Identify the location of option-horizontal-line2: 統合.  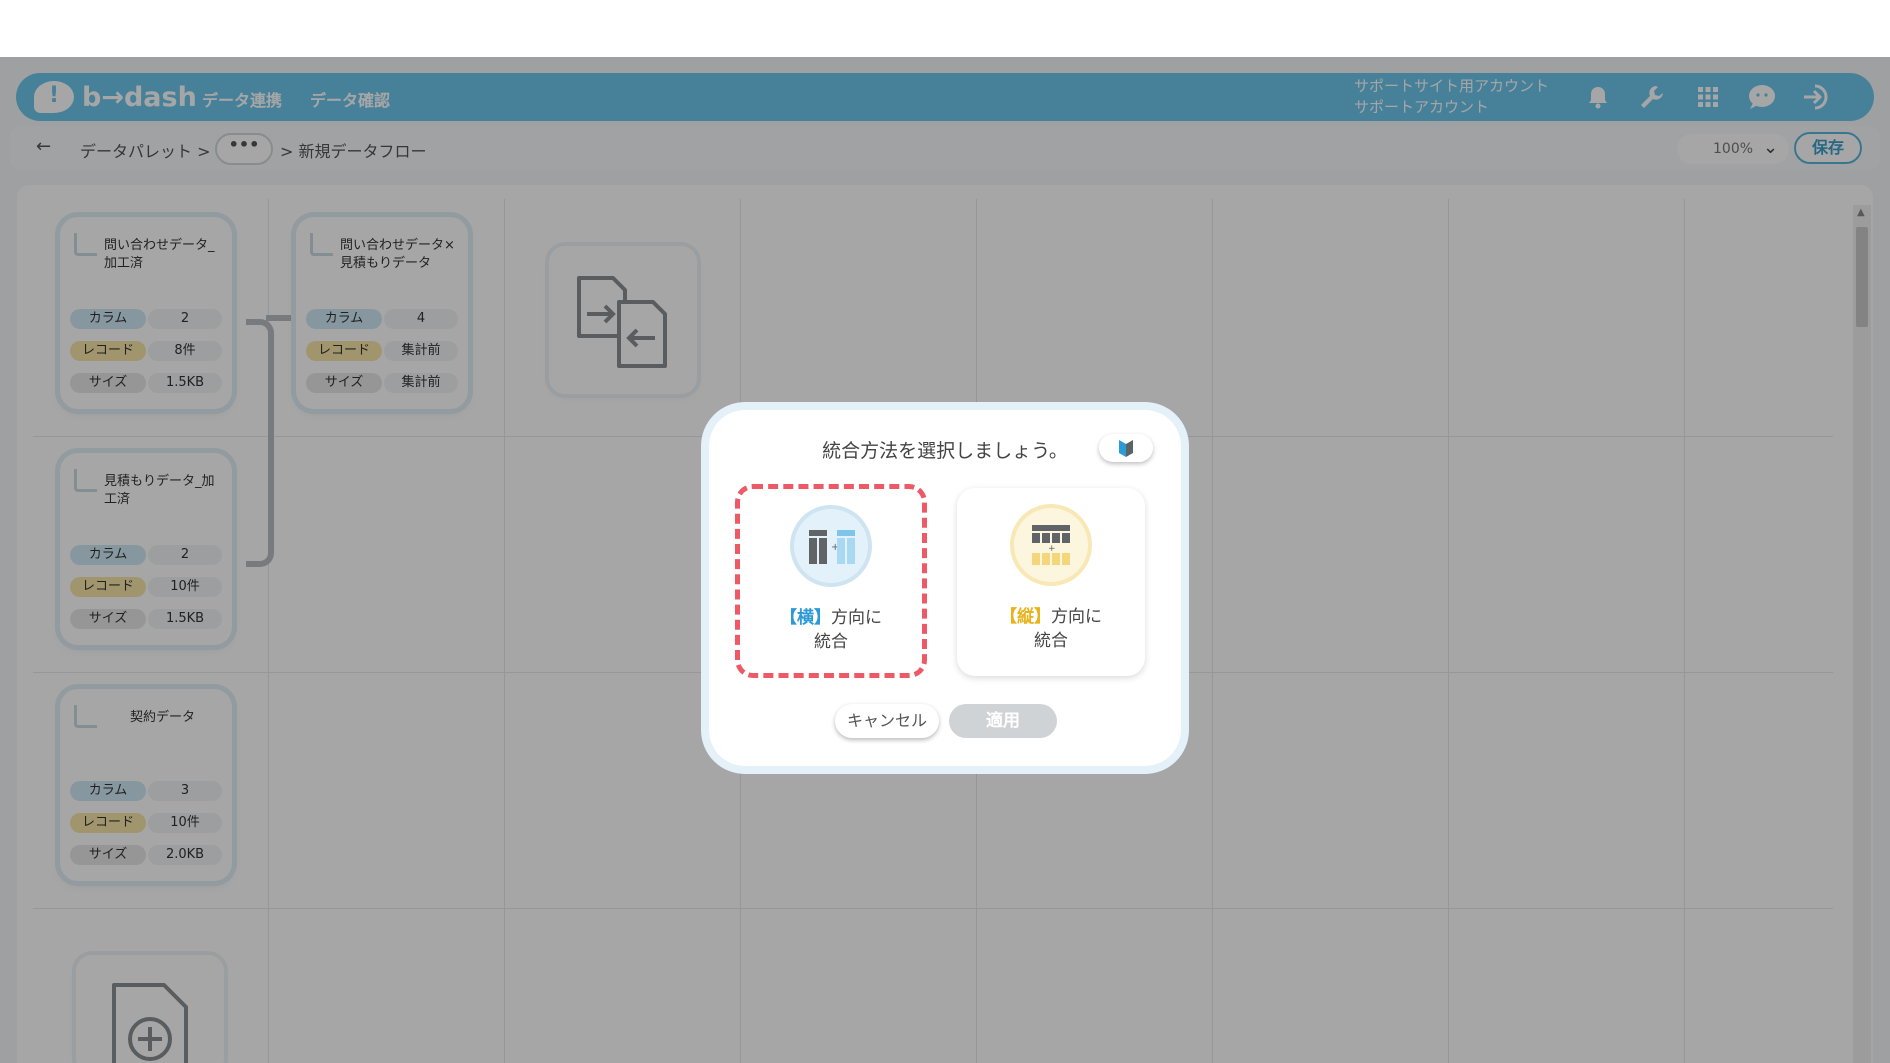
(831, 642).